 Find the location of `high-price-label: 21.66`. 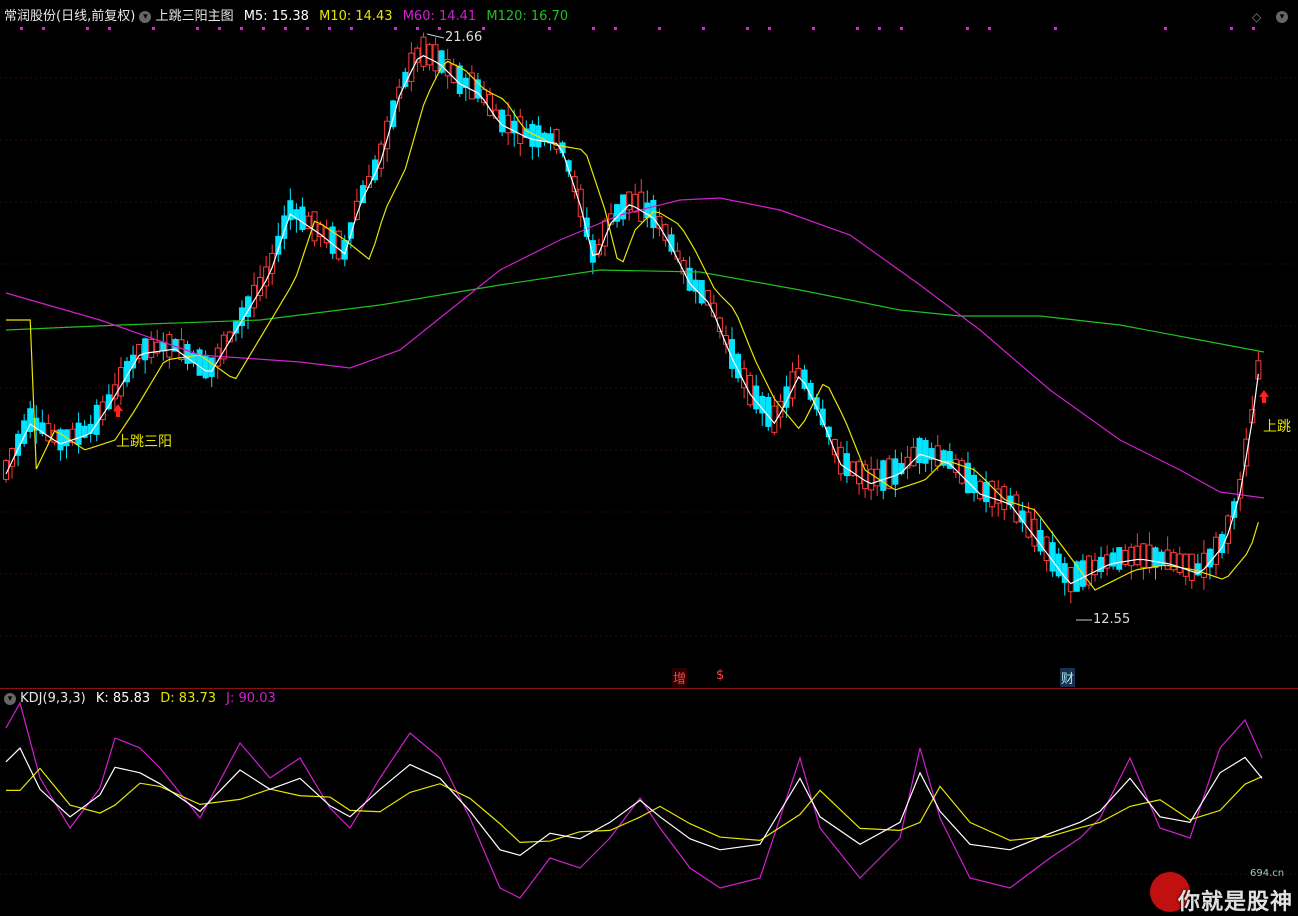

high-price-label: 21.66 is located at coordinates (464, 37).